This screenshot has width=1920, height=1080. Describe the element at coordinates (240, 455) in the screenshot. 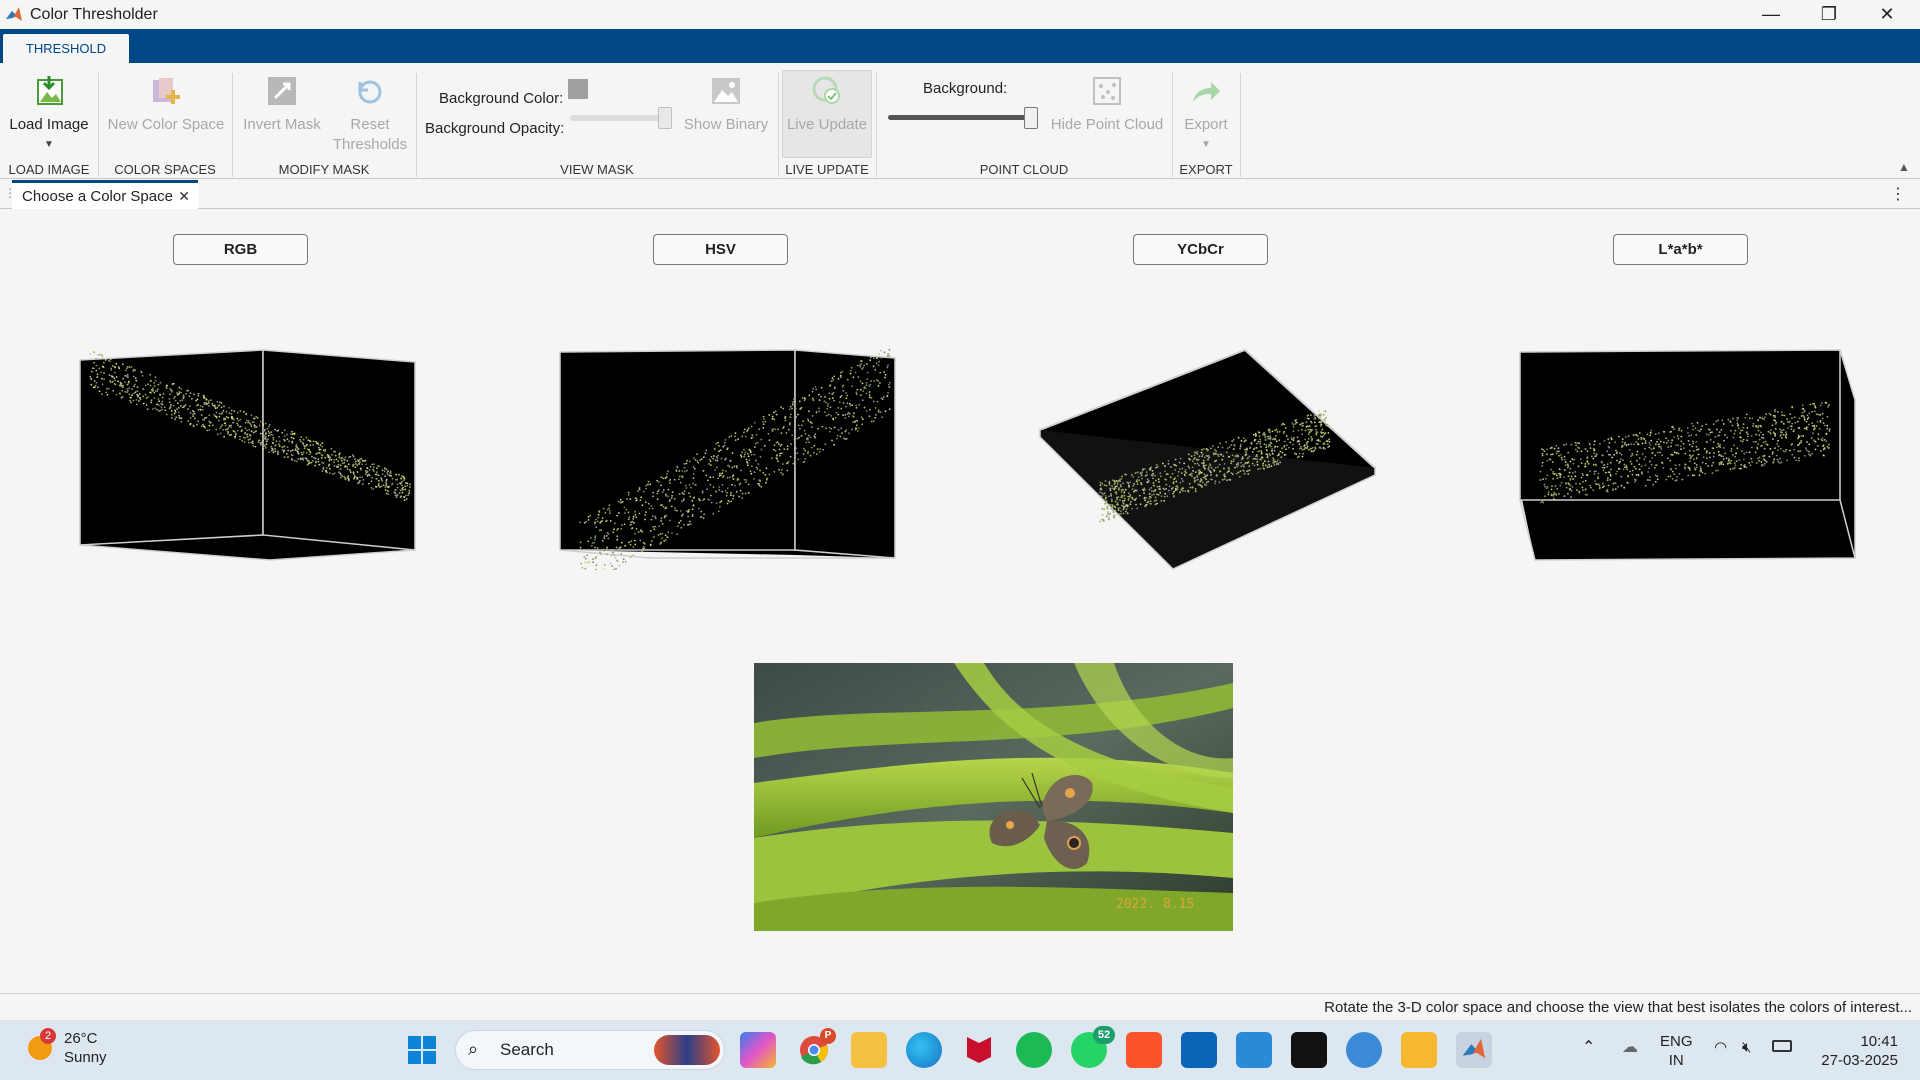

I see `rgb-point-cloud` at that location.